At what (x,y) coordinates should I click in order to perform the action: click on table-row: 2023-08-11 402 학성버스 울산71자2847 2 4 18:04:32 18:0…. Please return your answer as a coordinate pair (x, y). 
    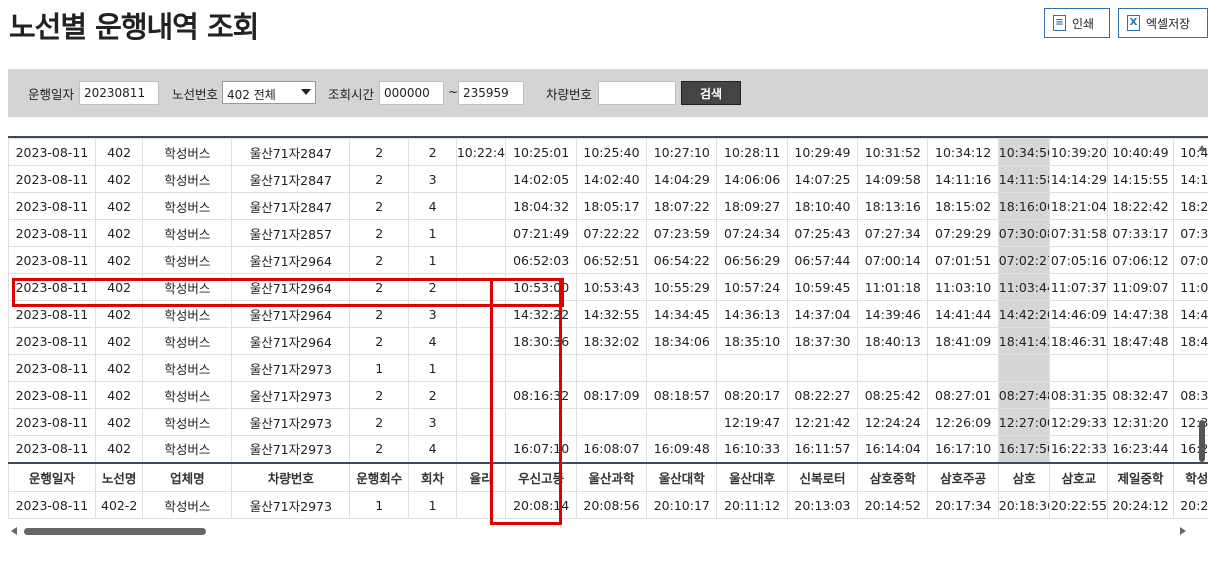
    Looking at the image, I should click on (608, 206).